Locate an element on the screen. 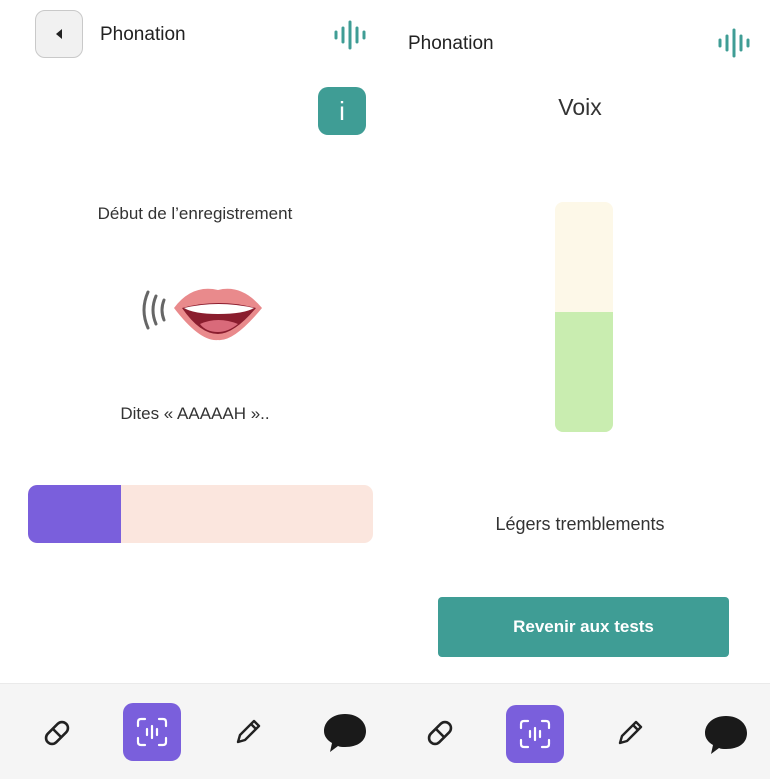 This screenshot has height=779, width=770. info-button: i is located at coordinates (342, 111).